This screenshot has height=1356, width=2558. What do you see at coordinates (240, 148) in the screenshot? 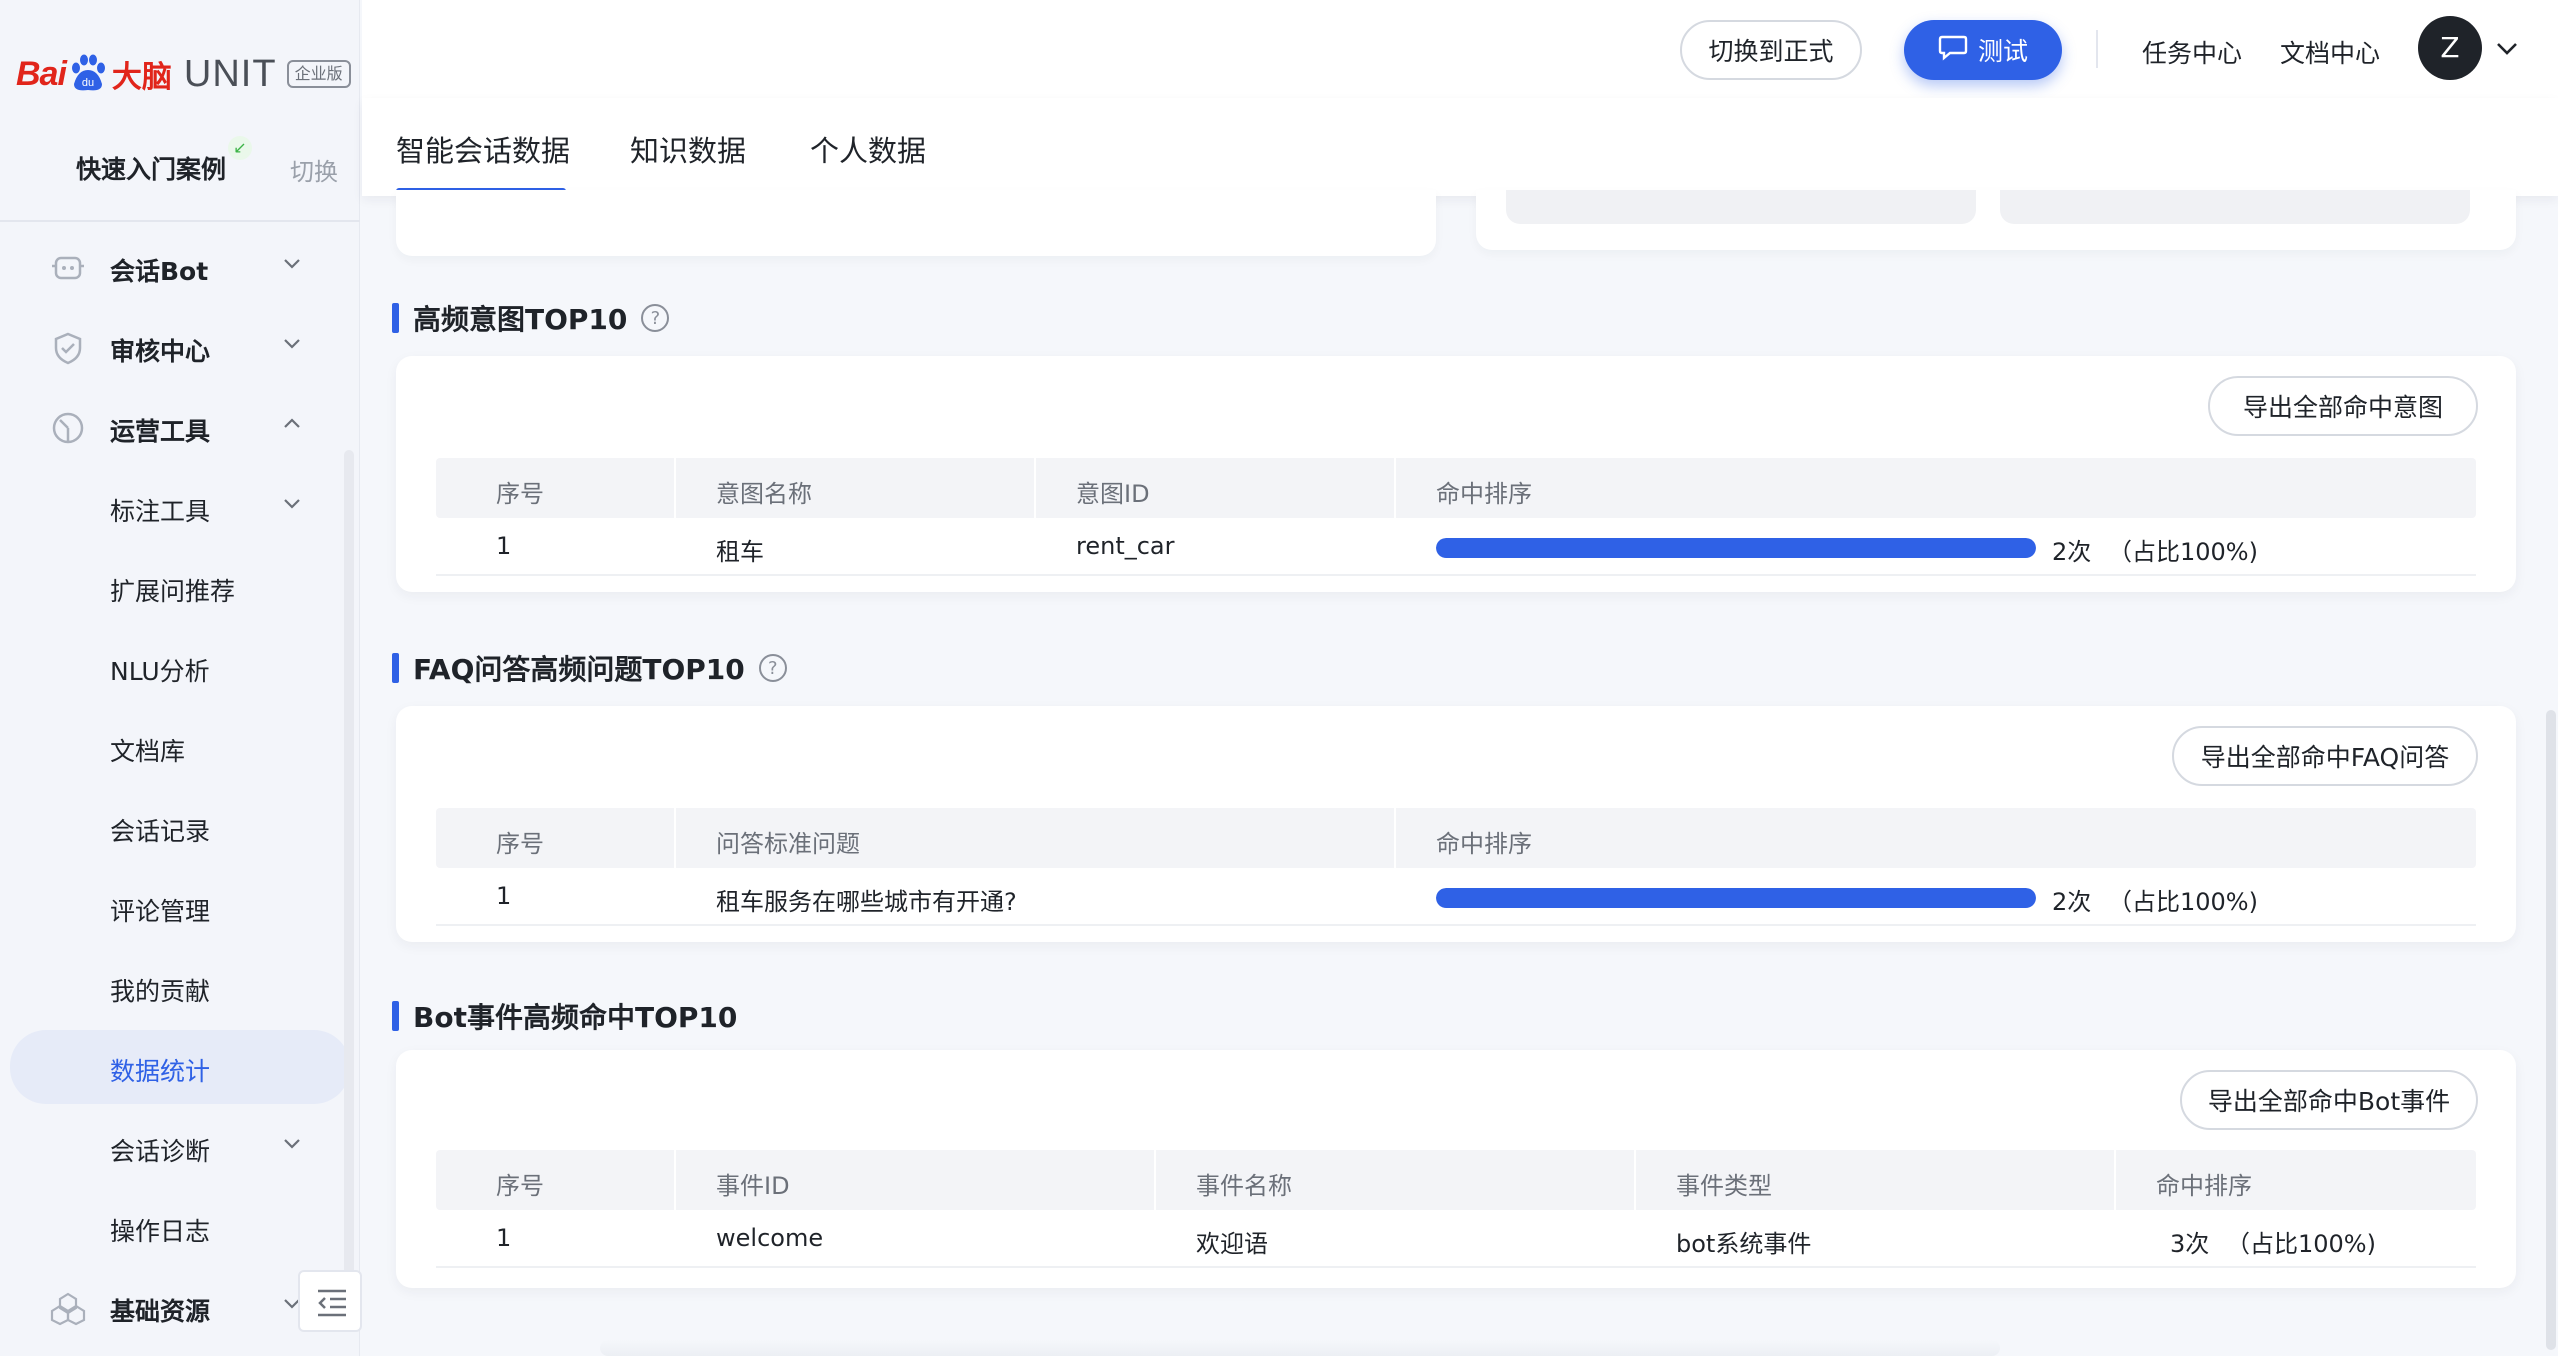
I see `check-icon: ↙` at bounding box center [240, 148].